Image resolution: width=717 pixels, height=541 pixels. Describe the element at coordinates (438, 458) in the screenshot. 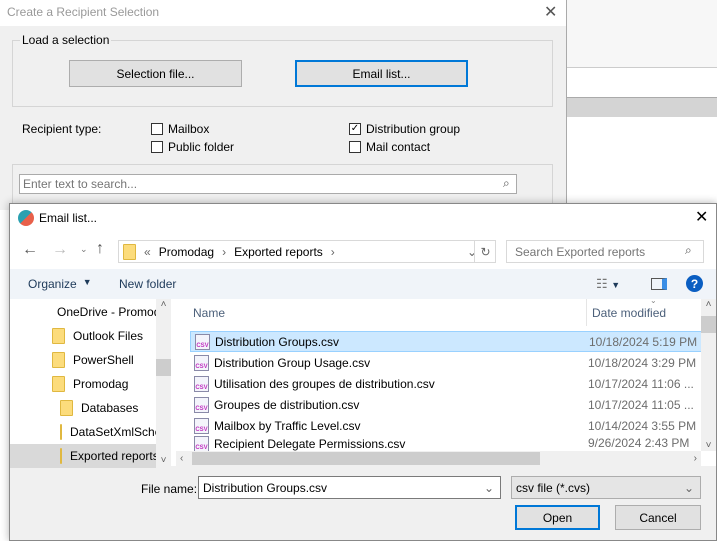

I see `file-list-horizontal-scrollbar: ‹ ›` at that location.